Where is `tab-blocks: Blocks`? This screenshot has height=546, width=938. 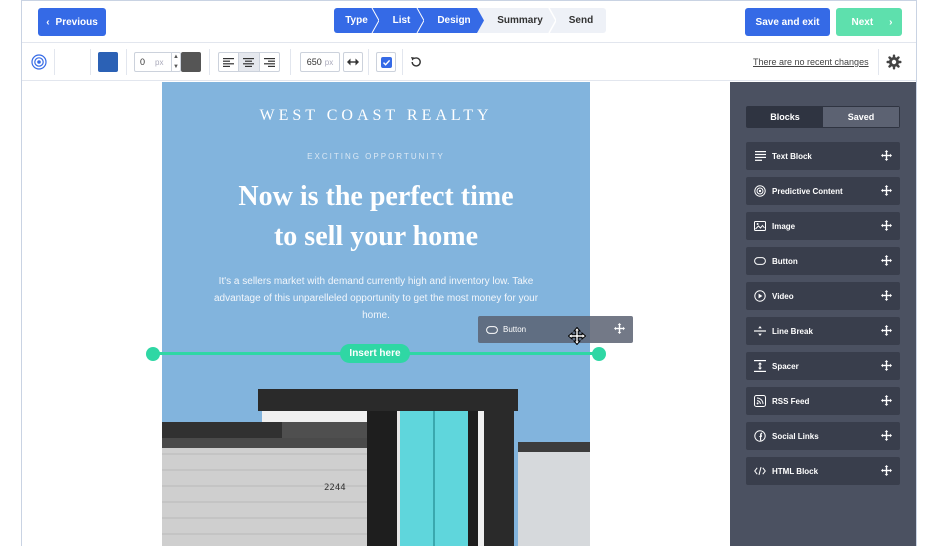 tab-blocks: Blocks is located at coordinates (785, 117).